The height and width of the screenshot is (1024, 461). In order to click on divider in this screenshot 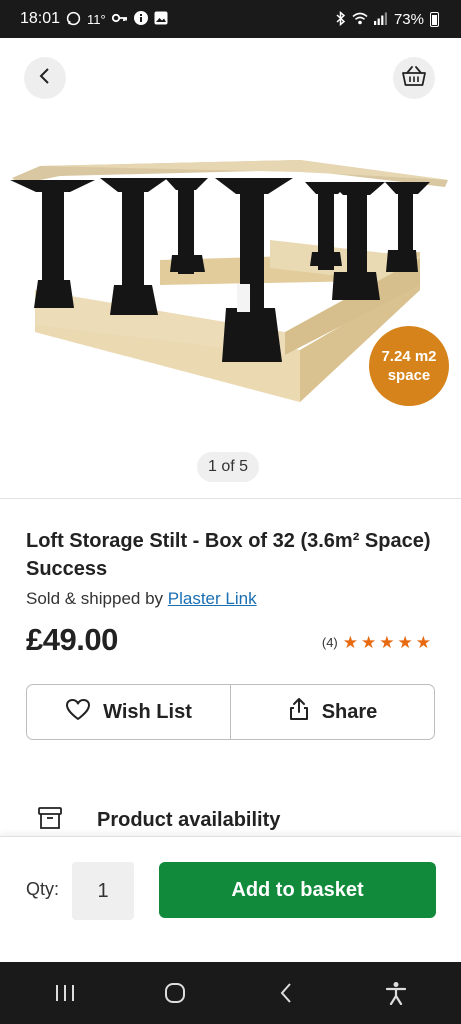, I will do `click(230, 498)`.